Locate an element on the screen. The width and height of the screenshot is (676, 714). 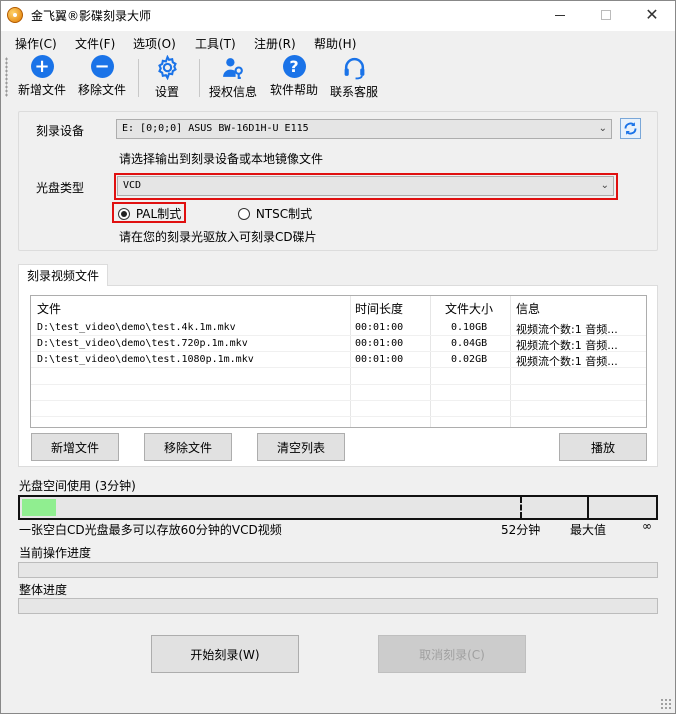
pal-radio: PAL制式 is located at coordinates (149, 213).